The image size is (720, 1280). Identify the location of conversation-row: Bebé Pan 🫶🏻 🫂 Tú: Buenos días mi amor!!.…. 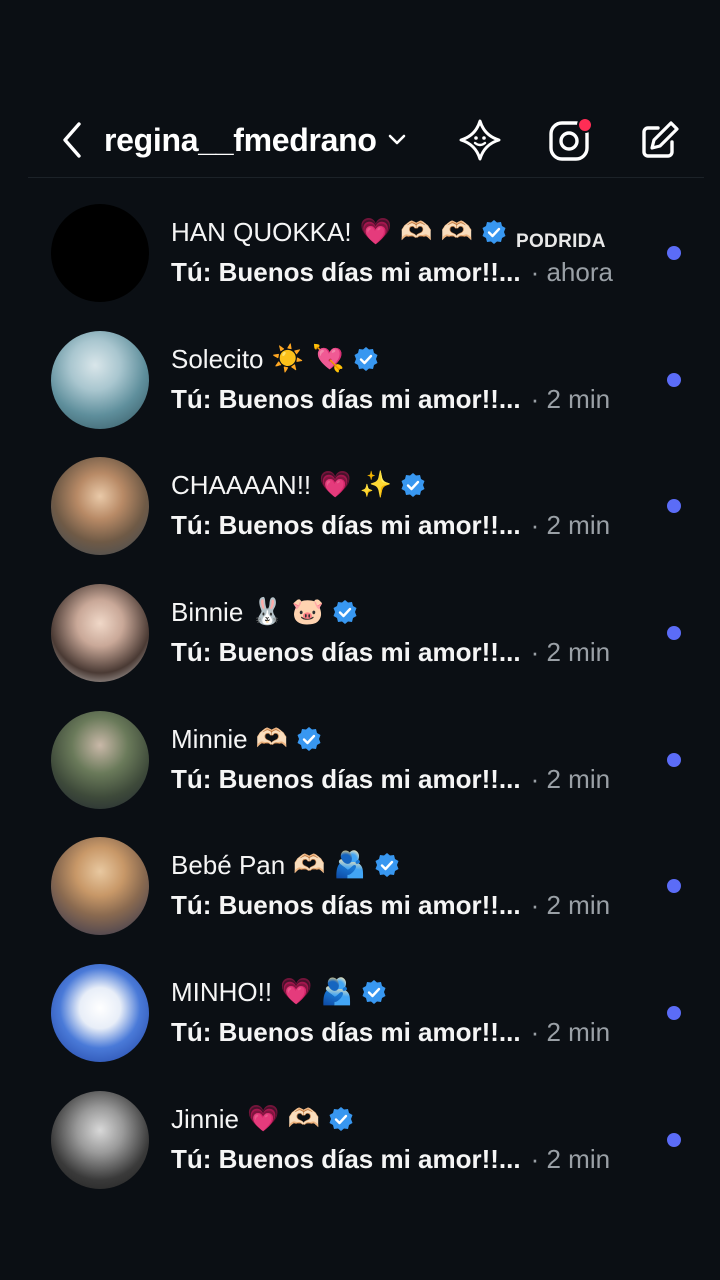
(360, 886).